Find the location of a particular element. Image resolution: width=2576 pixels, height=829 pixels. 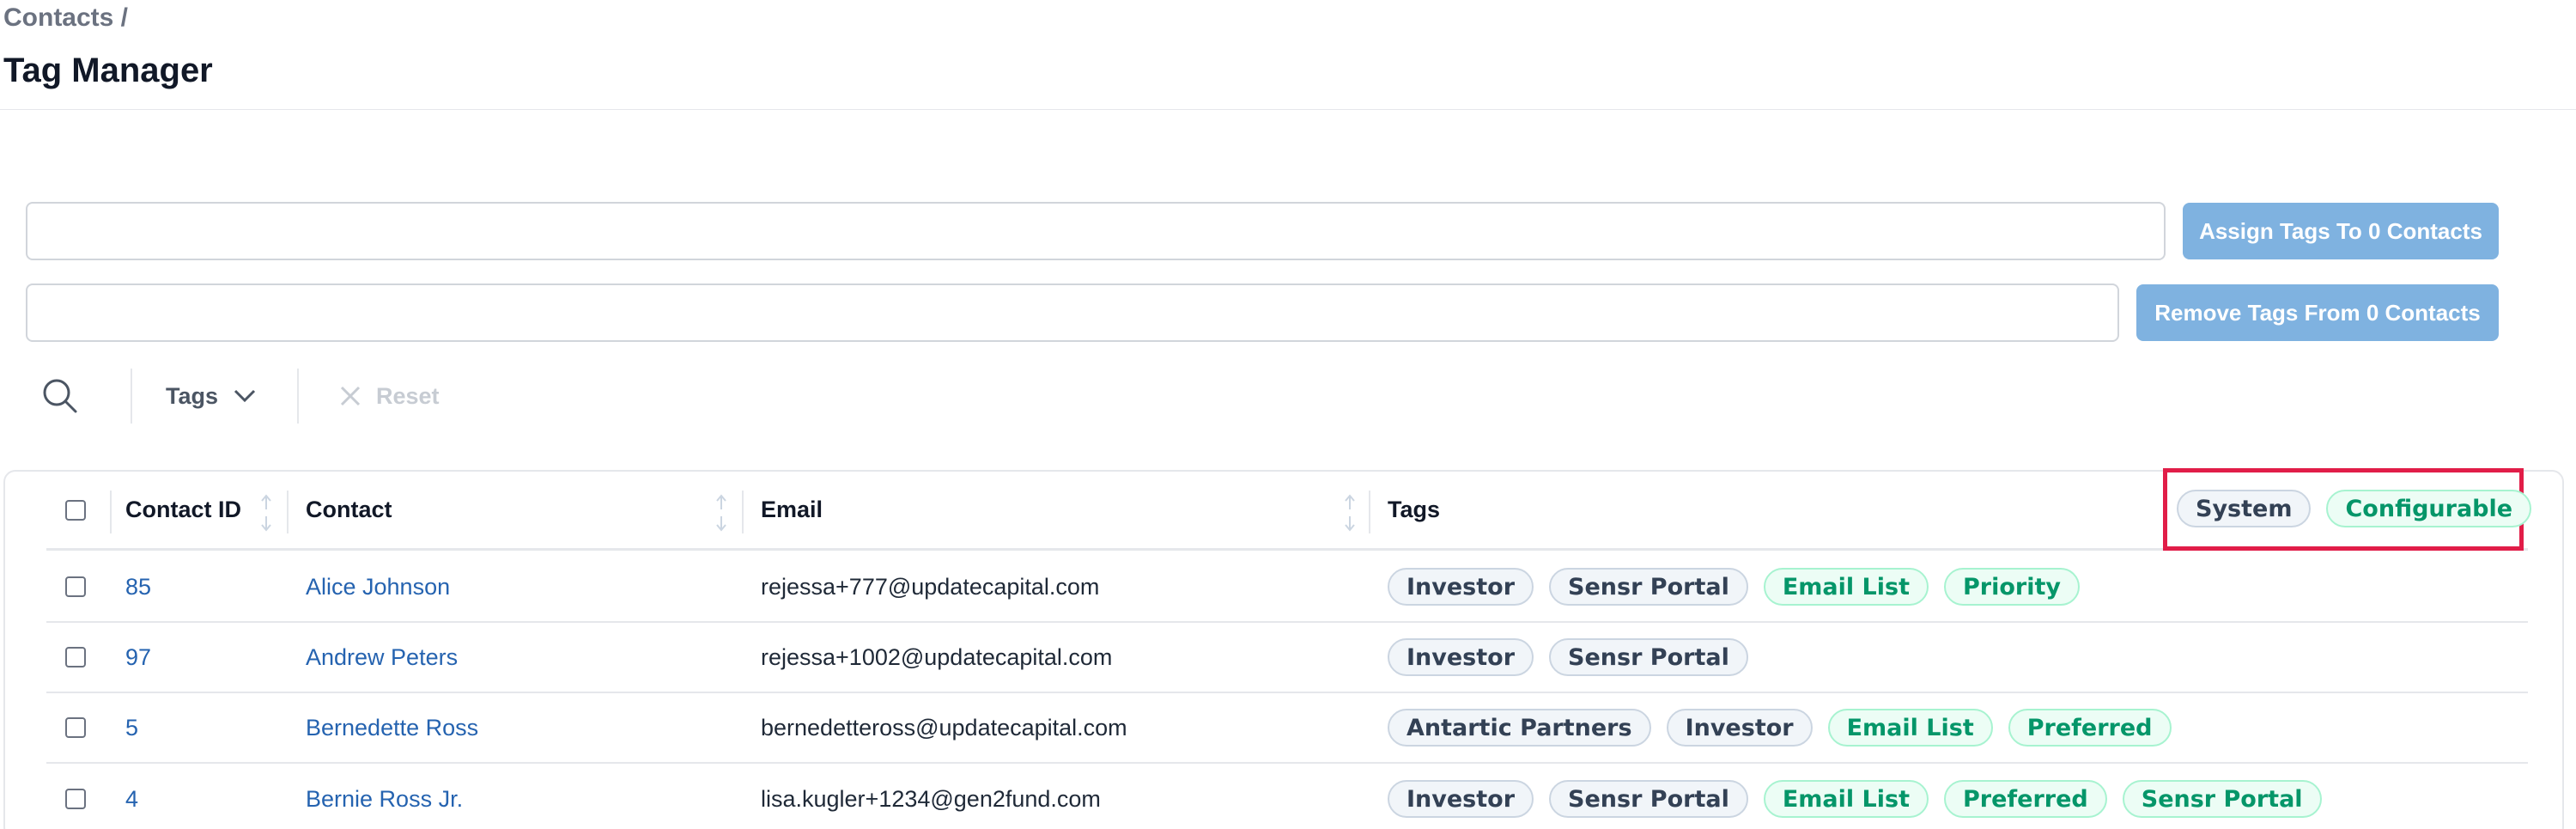

assign-tags-button: Assign Tags To 0 Contacts is located at coordinates (2341, 231).